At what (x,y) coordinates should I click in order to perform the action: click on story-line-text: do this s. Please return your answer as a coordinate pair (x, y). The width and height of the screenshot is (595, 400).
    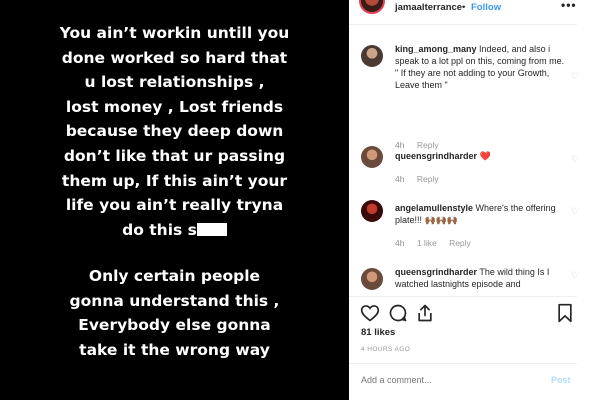
    Looking at the image, I should click on (159, 229).